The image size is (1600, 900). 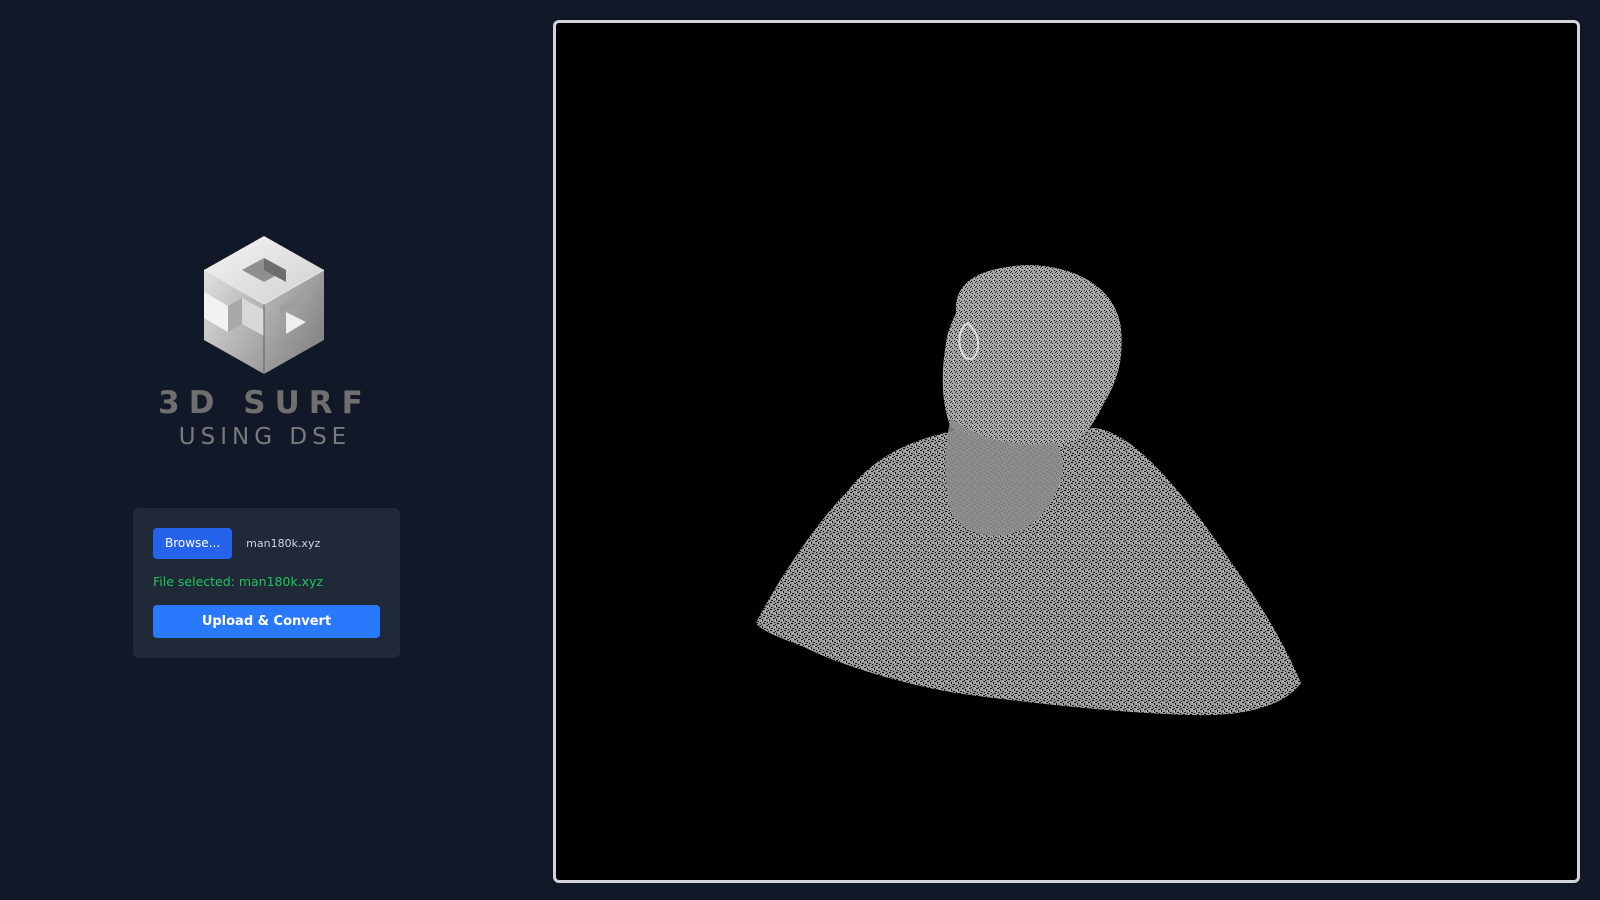 What do you see at coordinates (283, 543) in the screenshot?
I see `selected-file-name: man180k.xyz` at bounding box center [283, 543].